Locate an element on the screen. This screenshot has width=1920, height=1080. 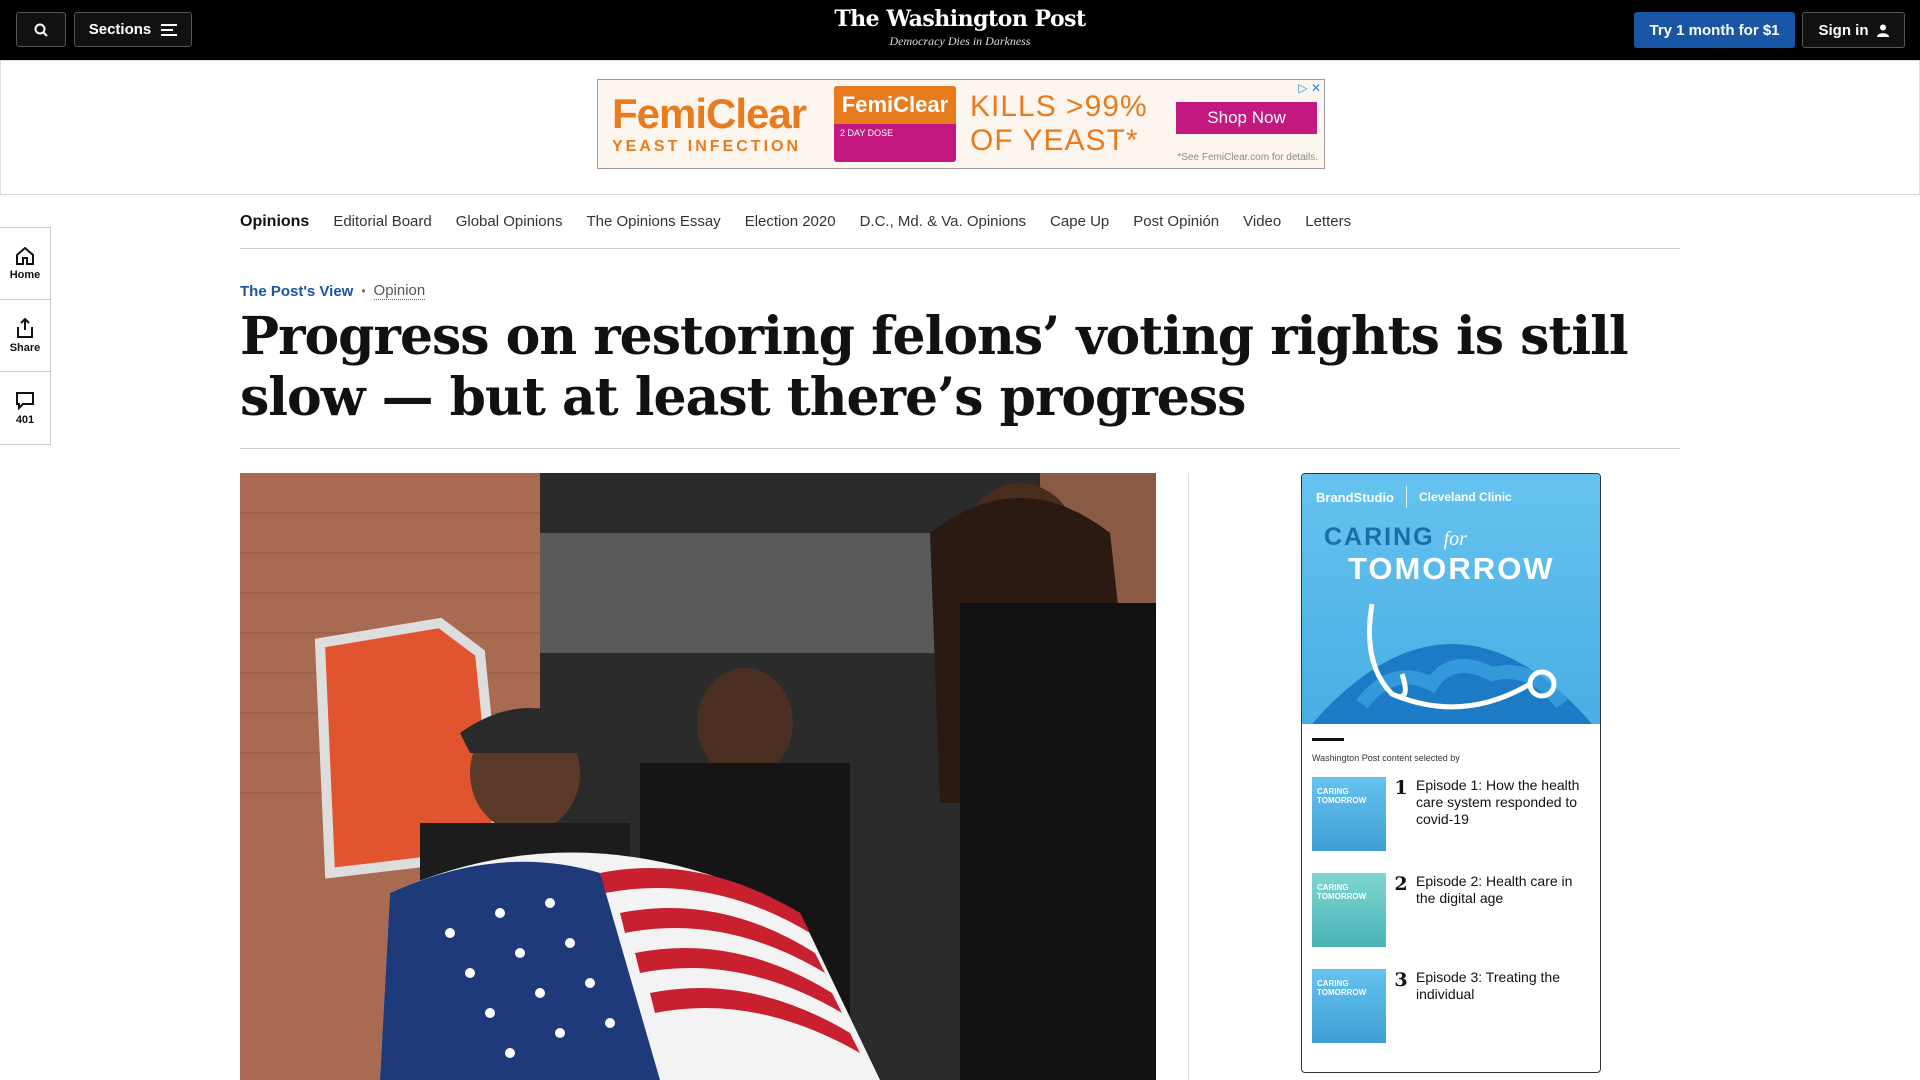
ad-box-sub: 2 DAY DOSE is located at coordinates (867, 133).